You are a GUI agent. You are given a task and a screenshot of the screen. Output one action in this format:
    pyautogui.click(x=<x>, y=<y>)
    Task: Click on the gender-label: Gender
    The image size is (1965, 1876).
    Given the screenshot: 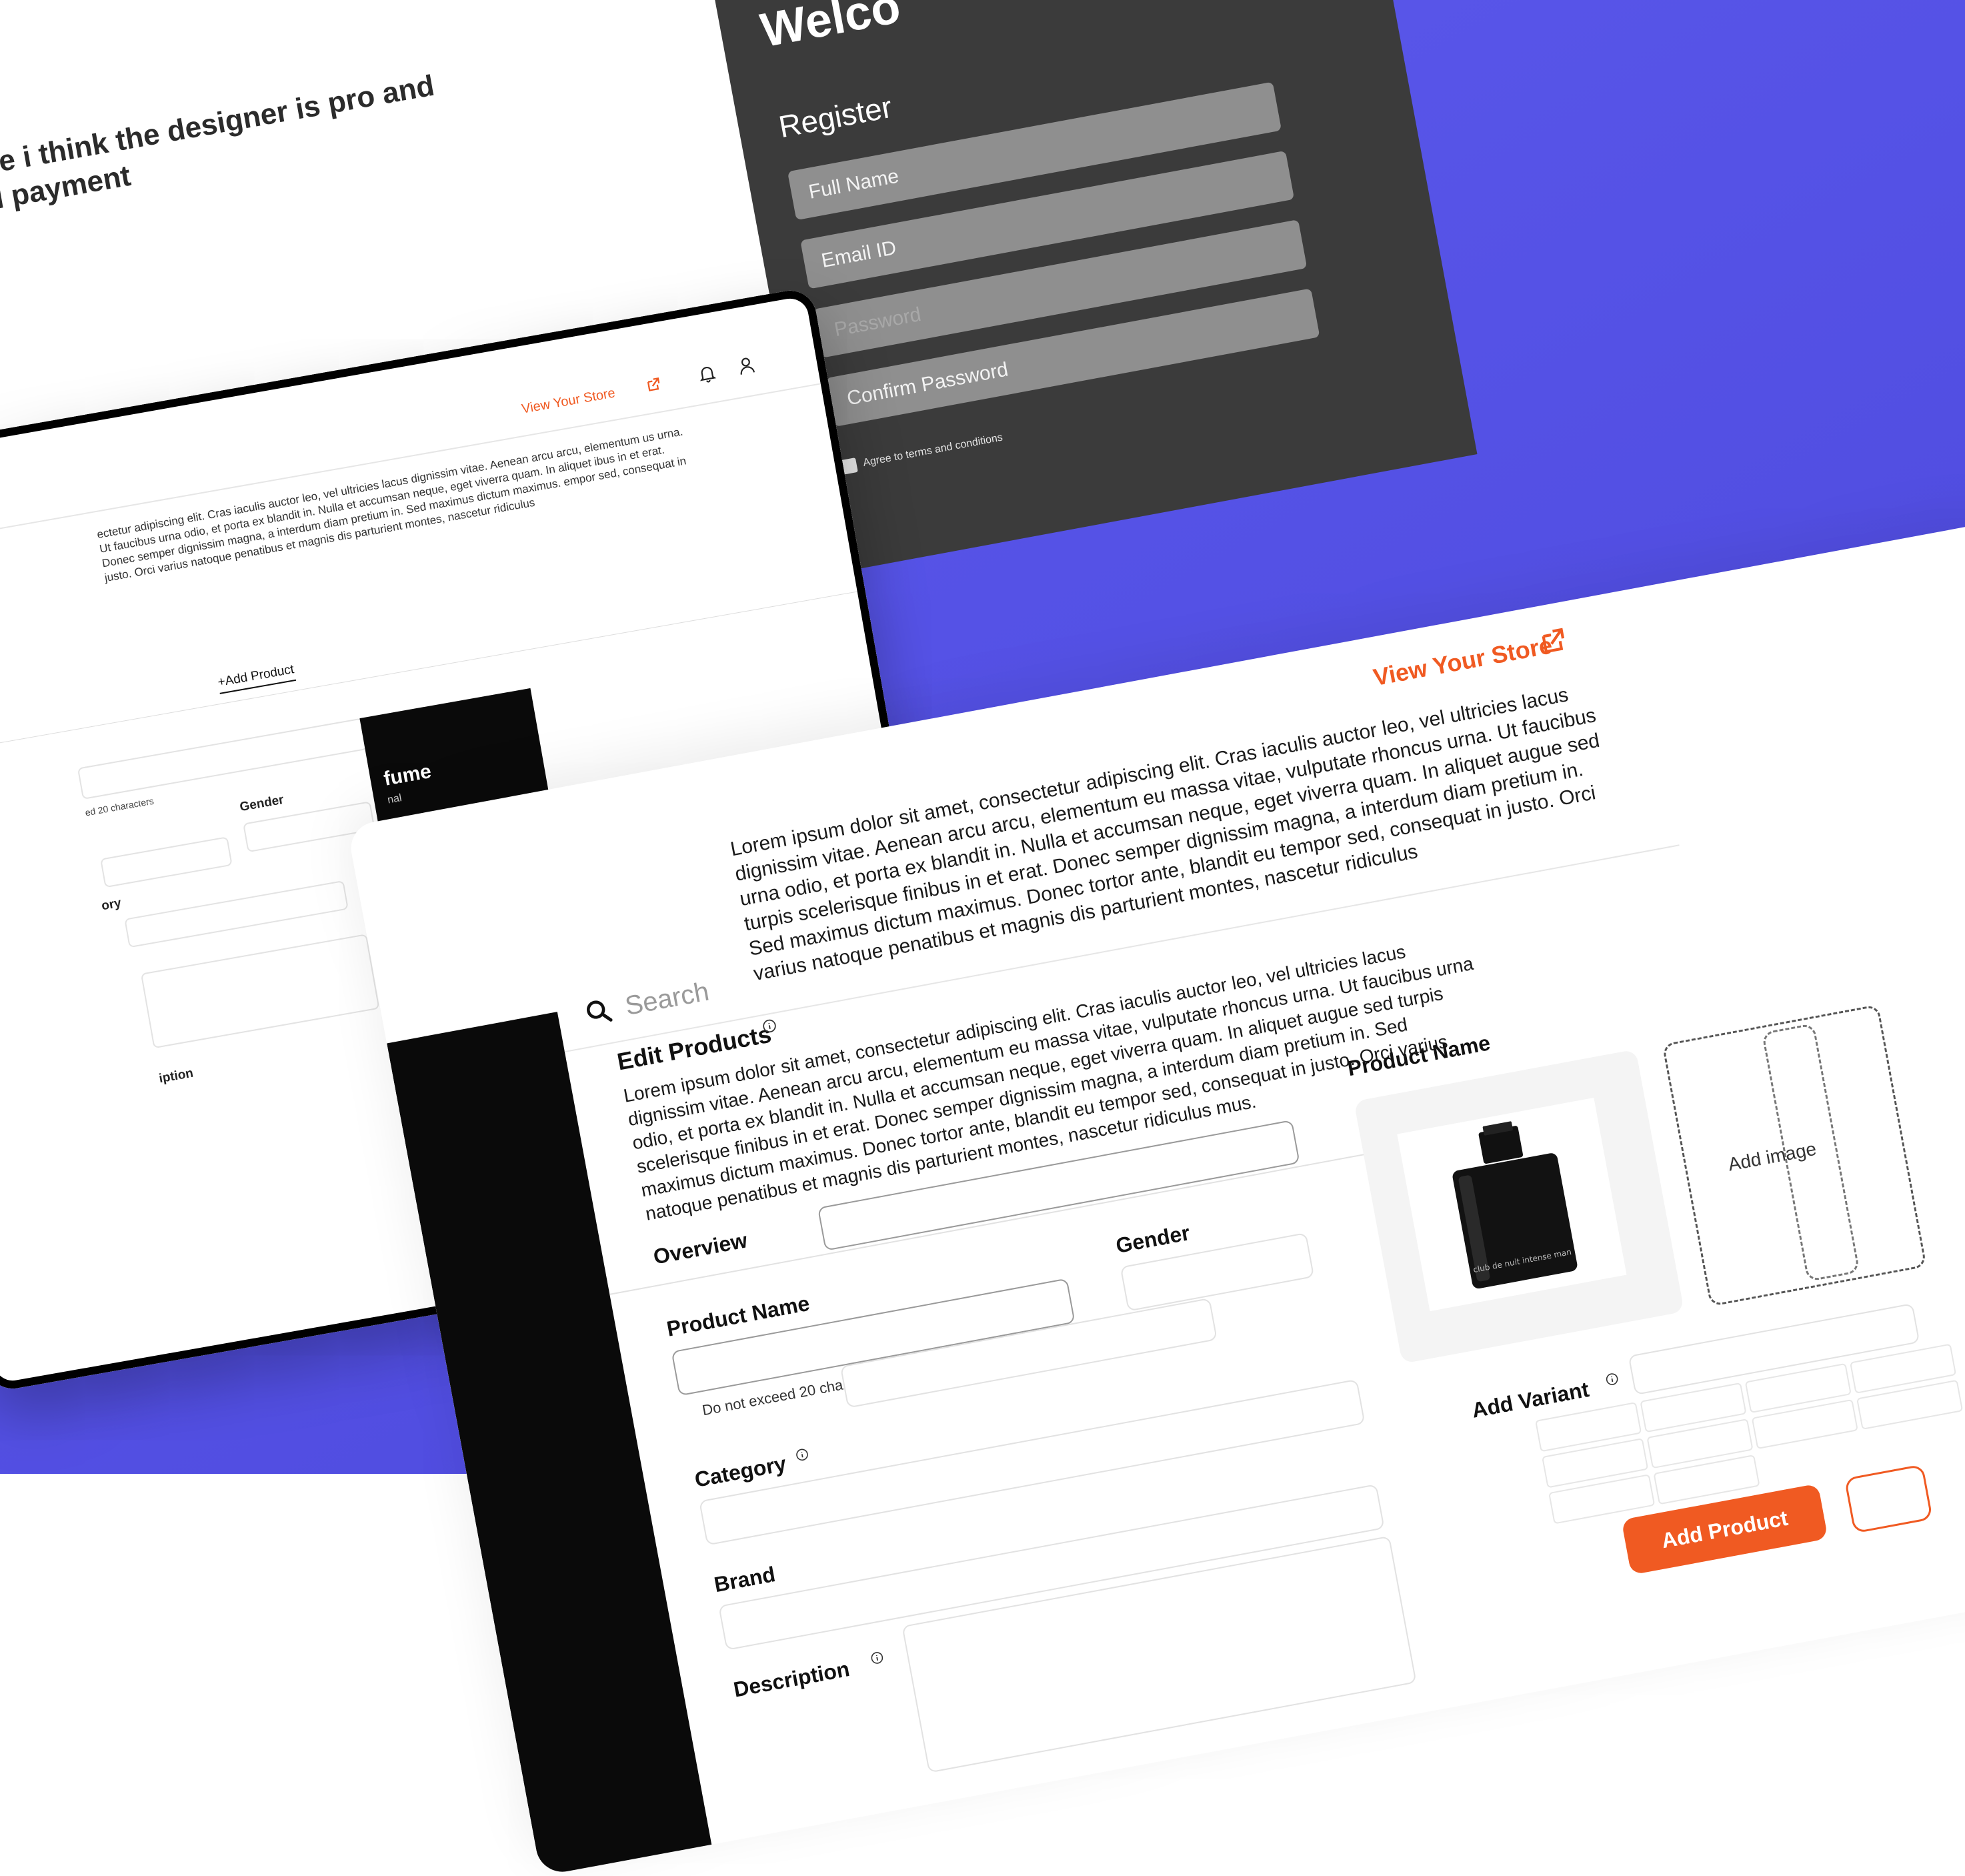 What is the action you would take?
    pyautogui.click(x=1153, y=1239)
    